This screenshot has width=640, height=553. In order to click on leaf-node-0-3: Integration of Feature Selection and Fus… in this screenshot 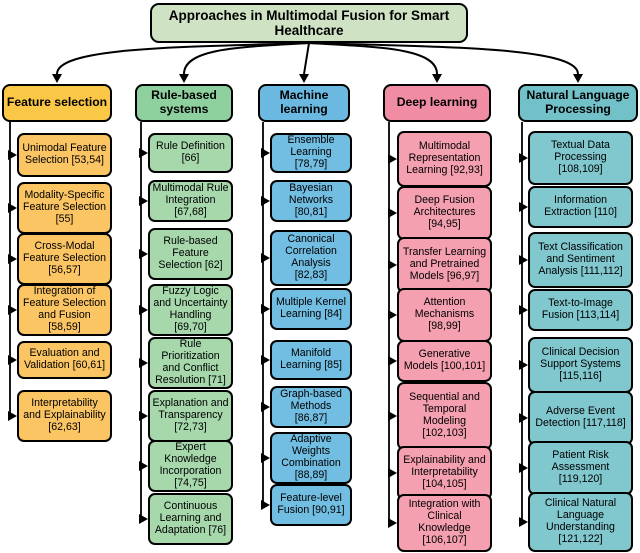, I will do `click(64, 310)`.